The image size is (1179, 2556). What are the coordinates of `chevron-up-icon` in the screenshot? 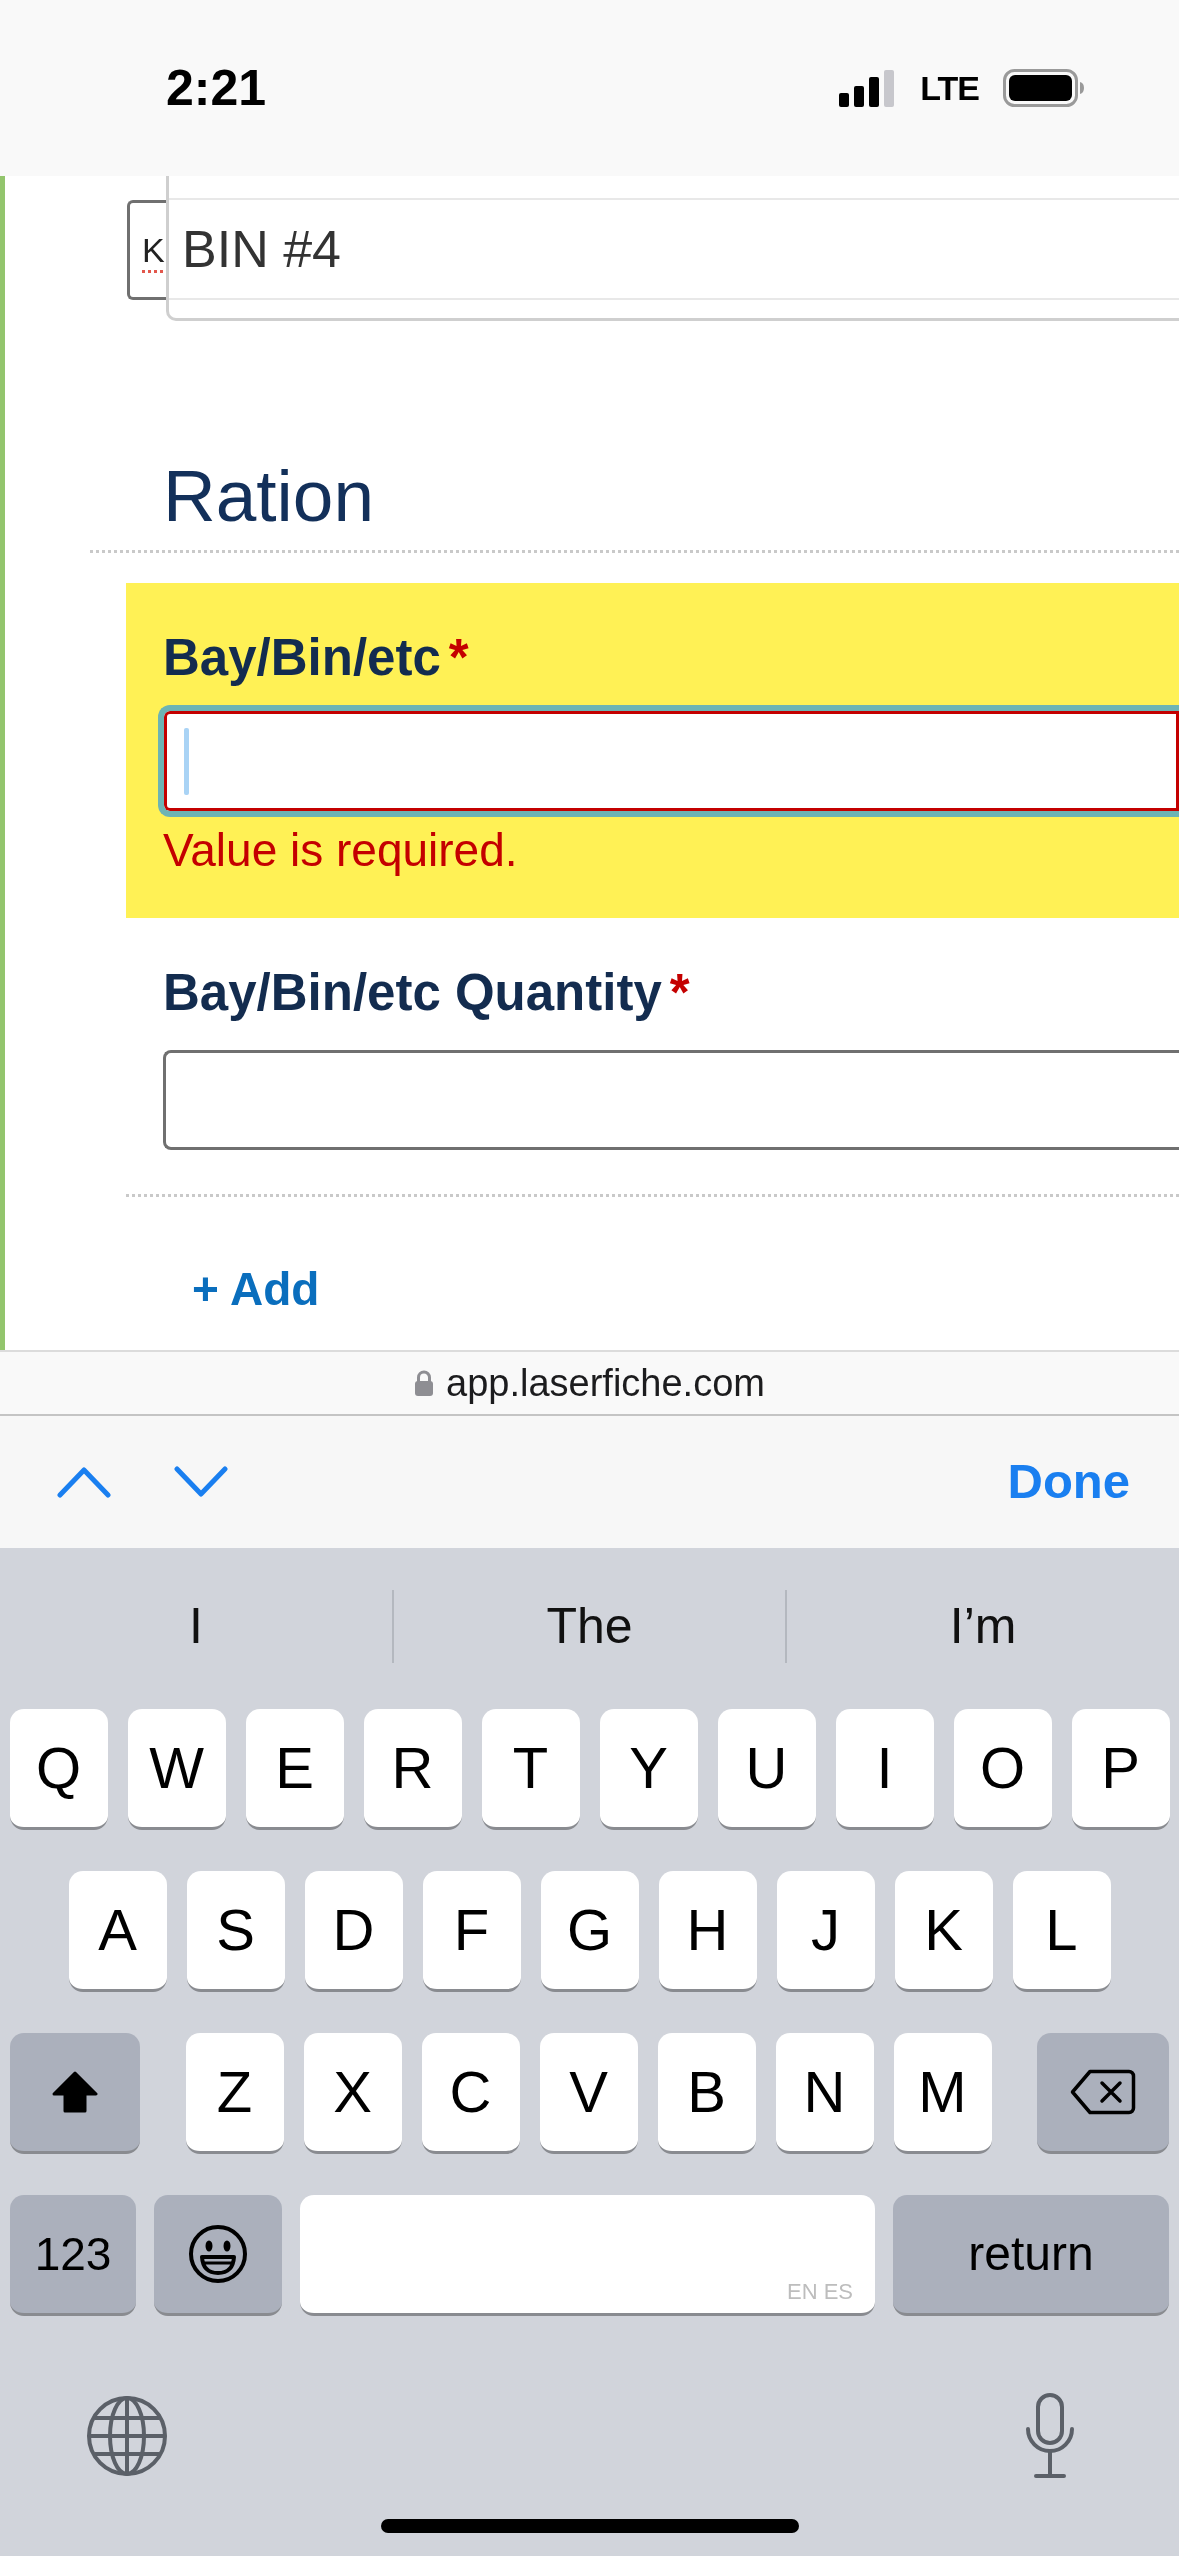 It's located at (84, 1482).